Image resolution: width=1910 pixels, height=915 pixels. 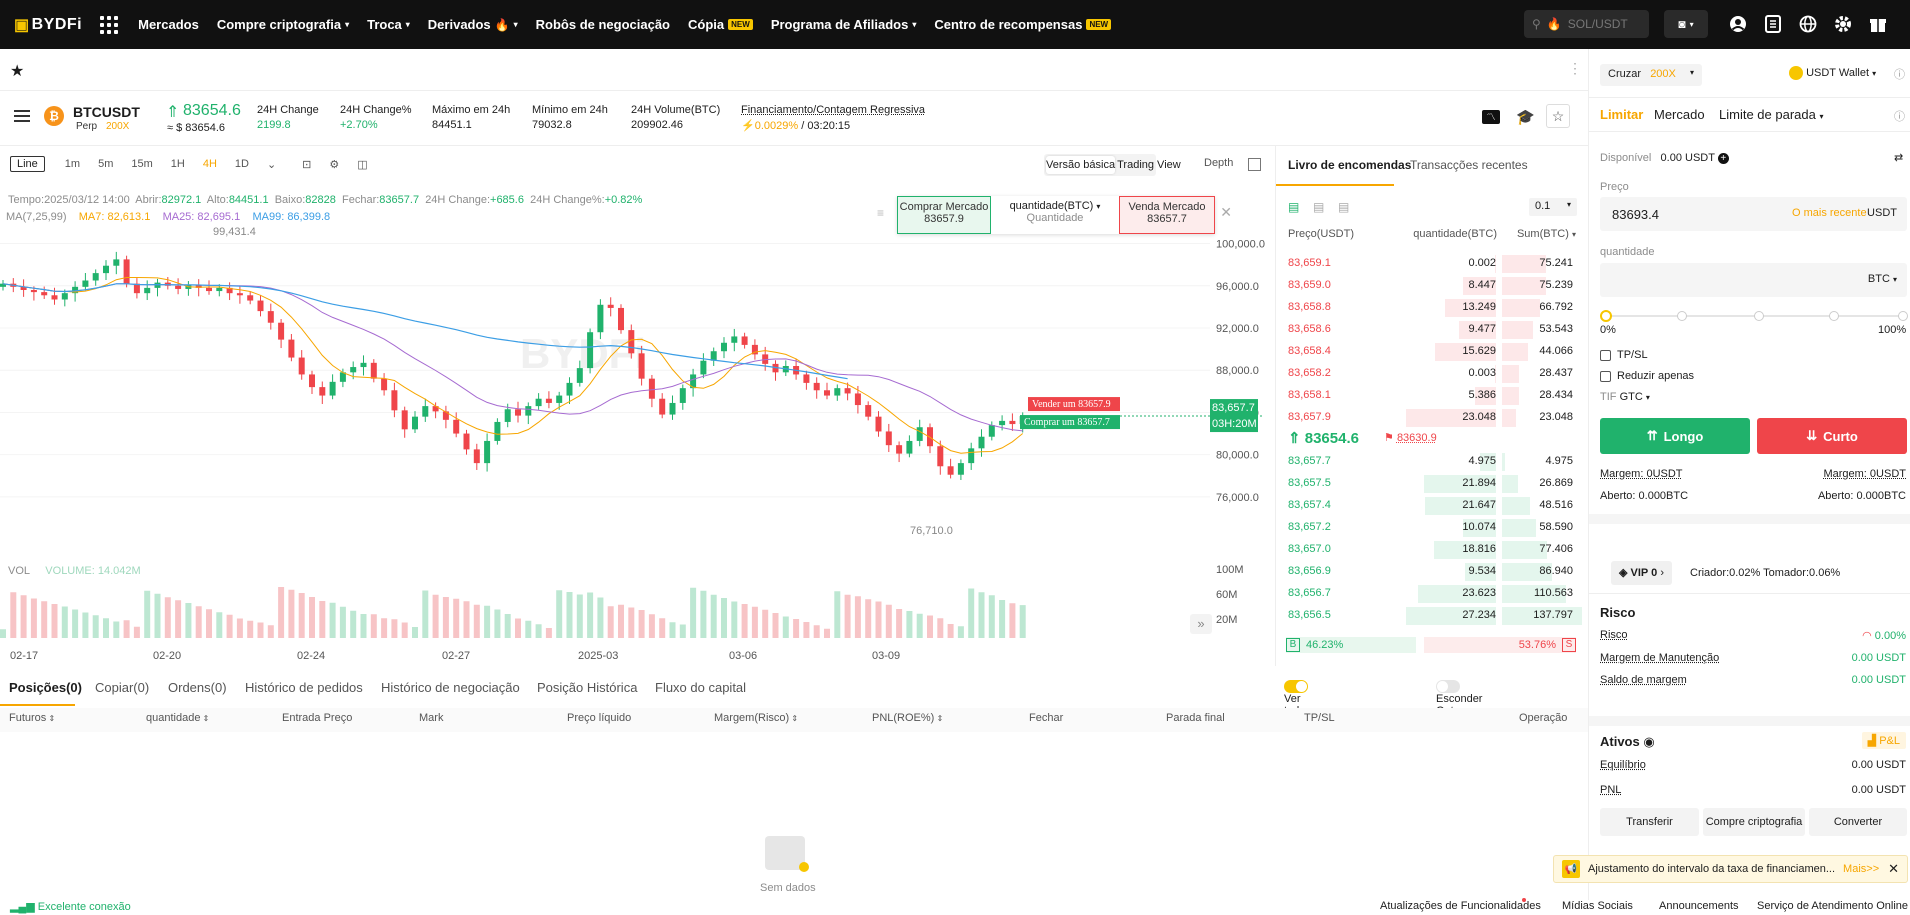 What do you see at coordinates (907, 718) in the screenshot?
I see `column-header: PNL(ROE%) ⇕` at bounding box center [907, 718].